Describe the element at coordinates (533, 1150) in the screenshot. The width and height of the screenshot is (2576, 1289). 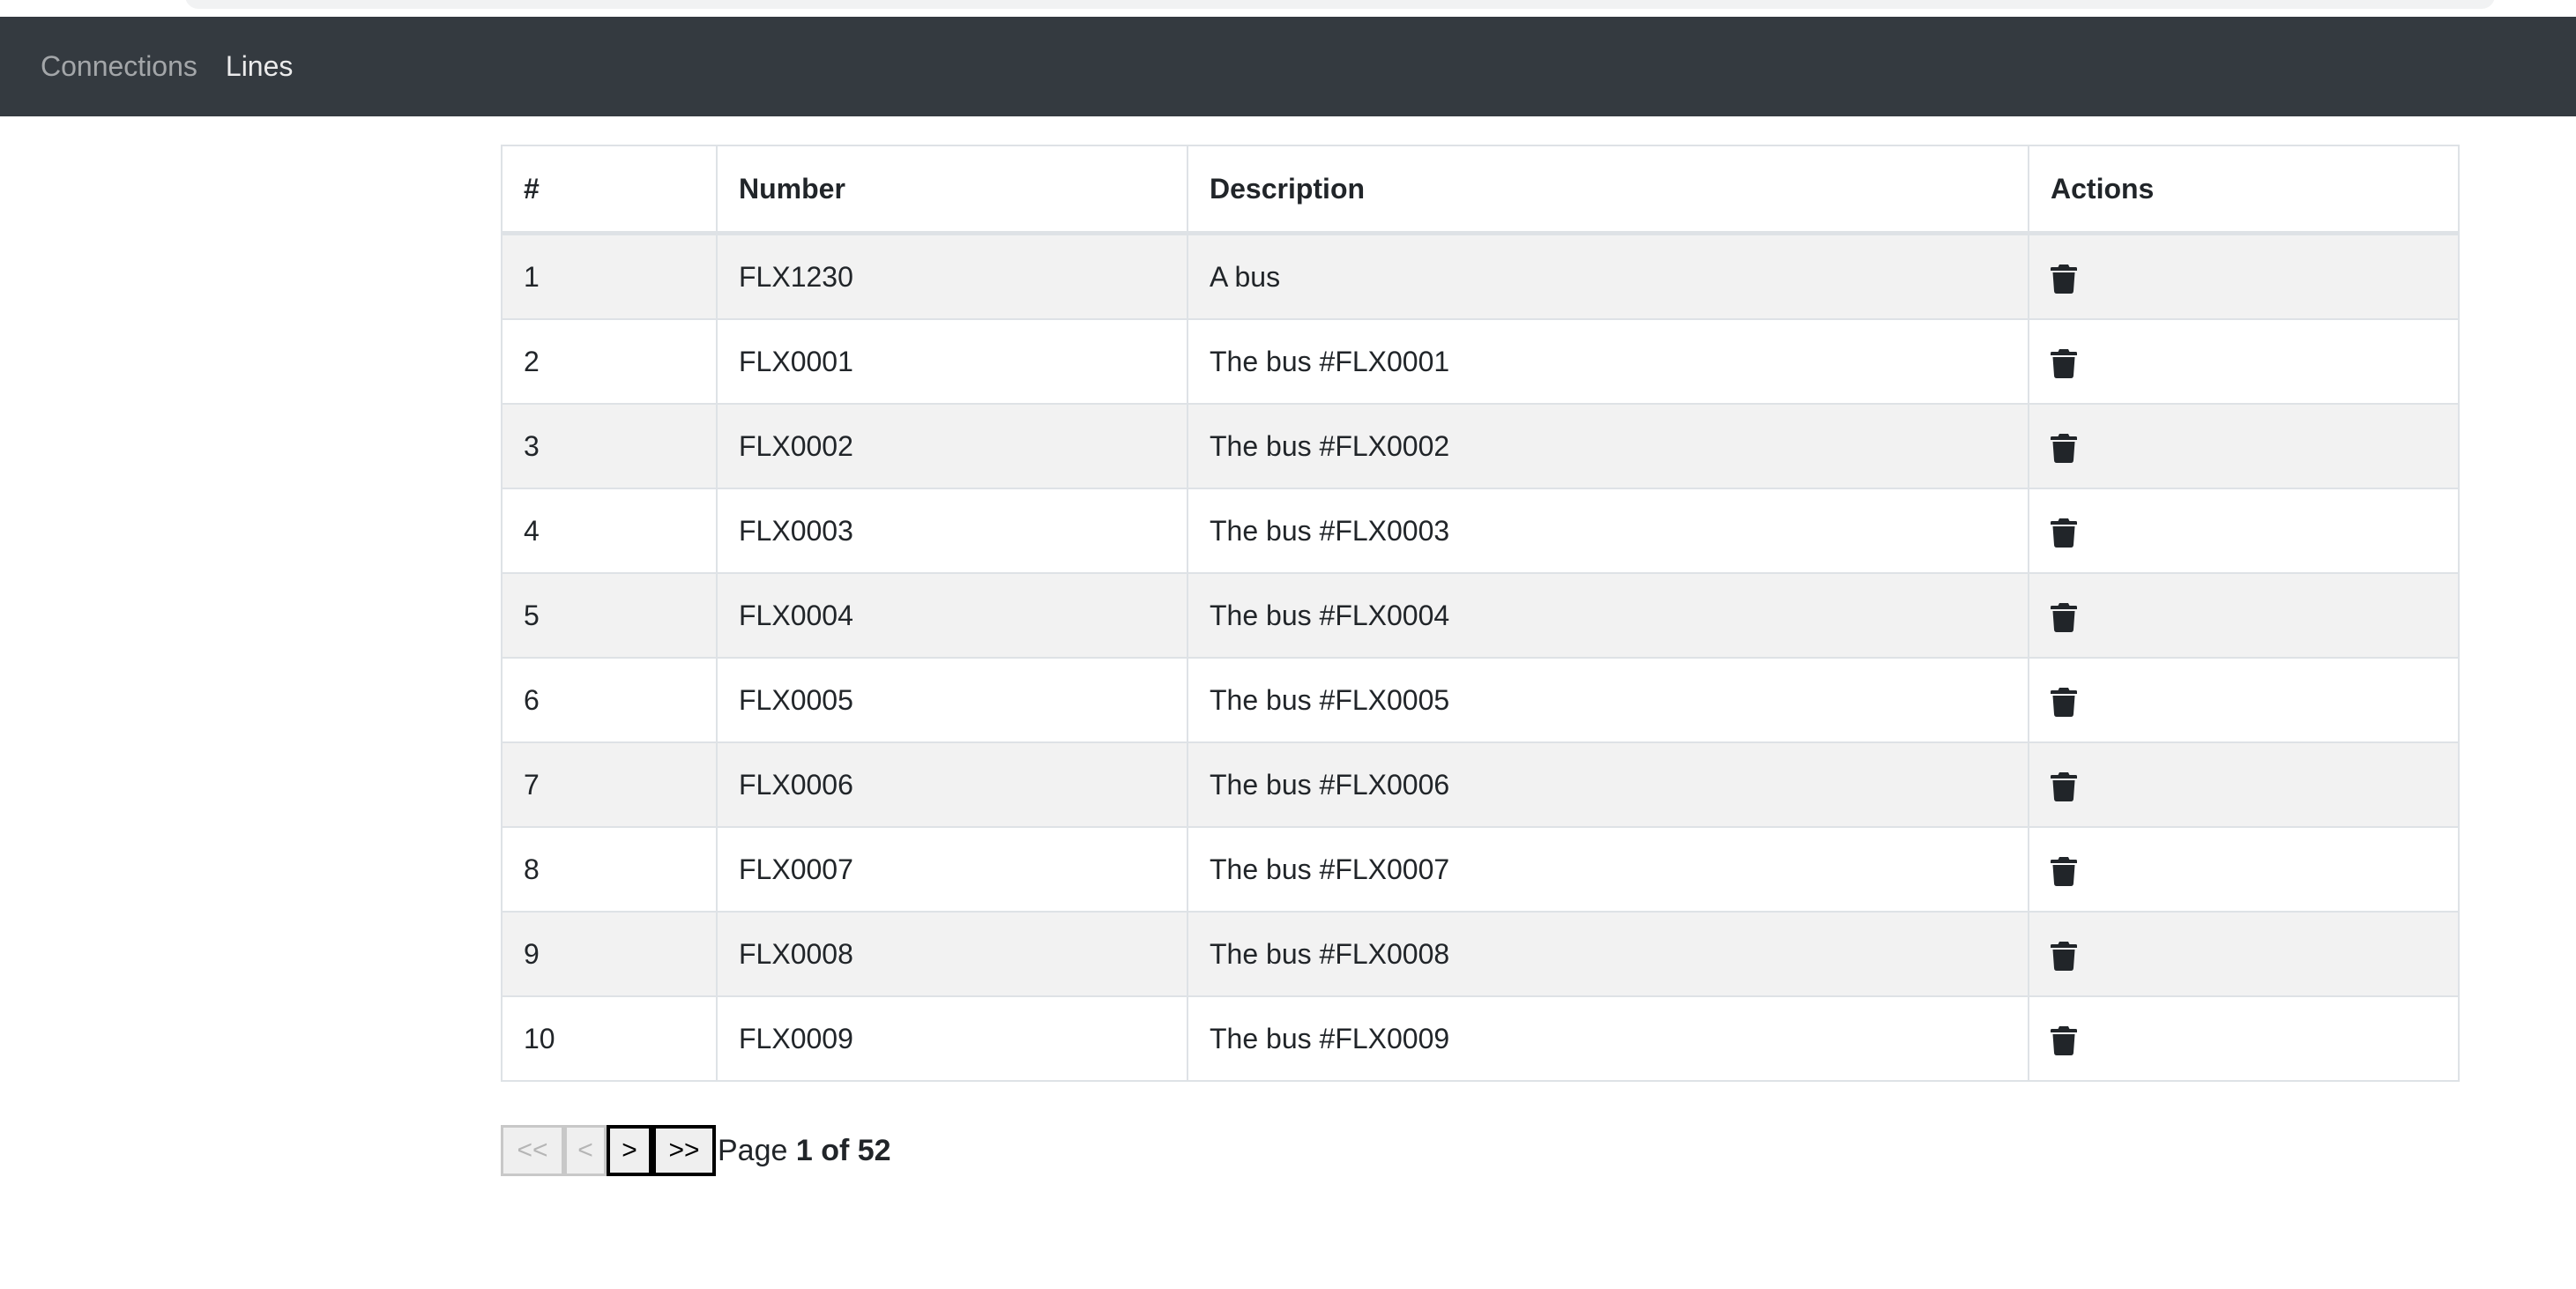
I see `first-page-button: <<` at that location.